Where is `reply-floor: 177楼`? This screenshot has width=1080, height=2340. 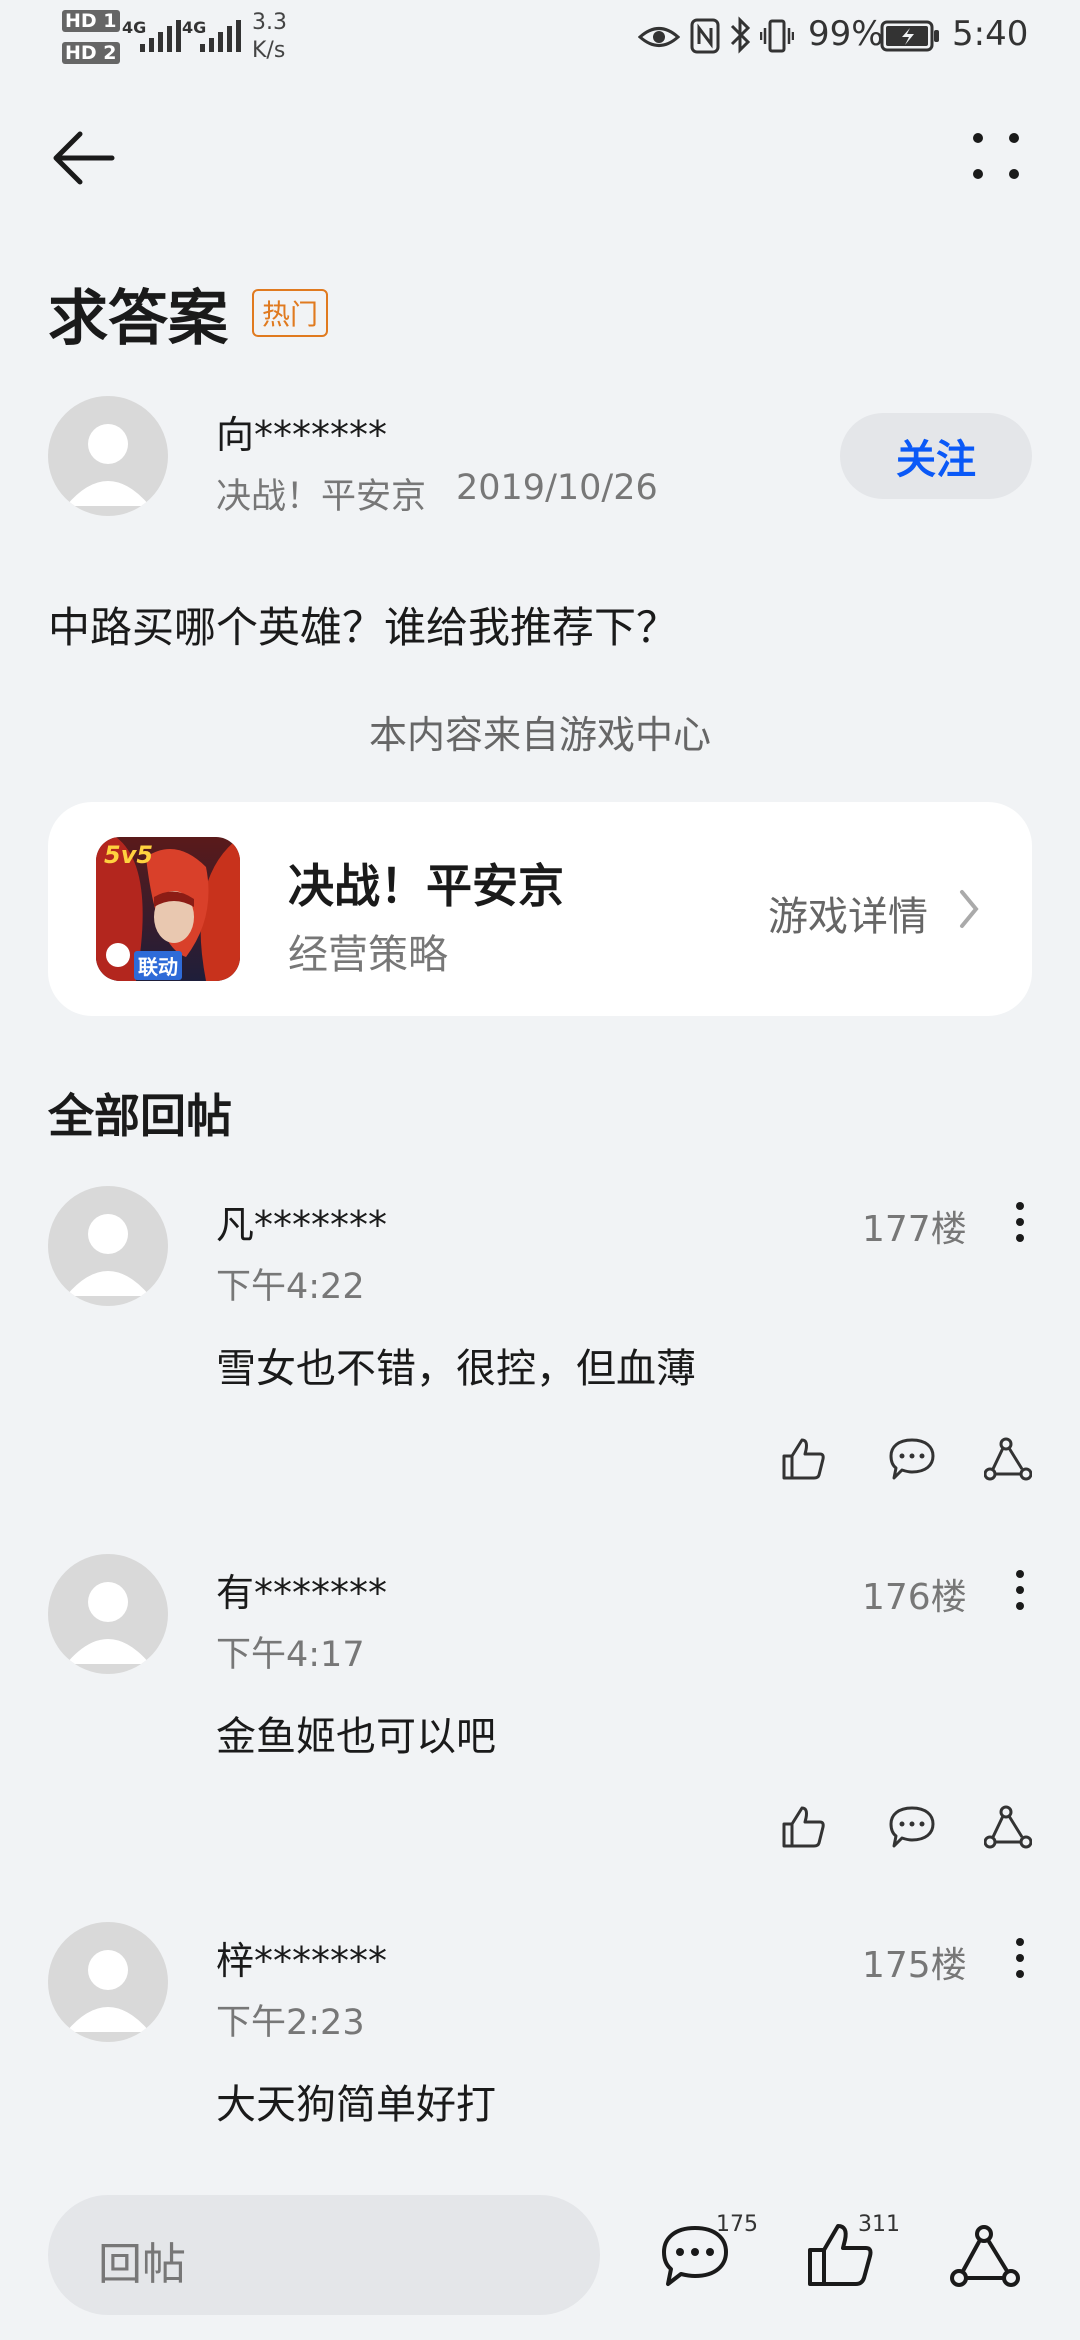
reply-floor: 177楼 is located at coordinates (914, 1229).